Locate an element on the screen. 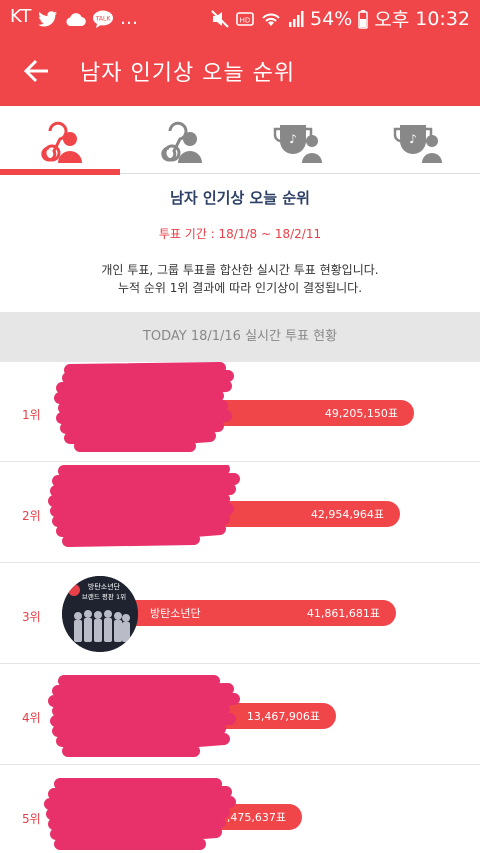  category-tabs: ♪ ♪ is located at coordinates (240, 140).